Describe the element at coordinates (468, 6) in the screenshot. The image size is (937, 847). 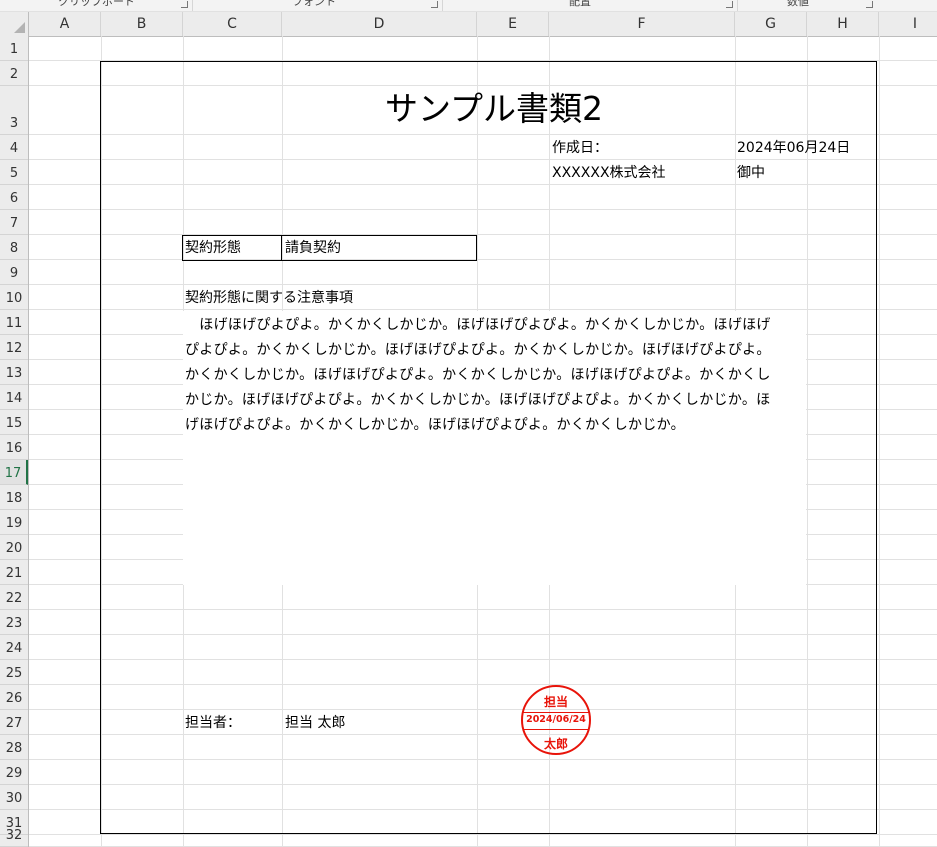
I see `ribbon-strip: クリップボード フォント 配置 数値` at that location.